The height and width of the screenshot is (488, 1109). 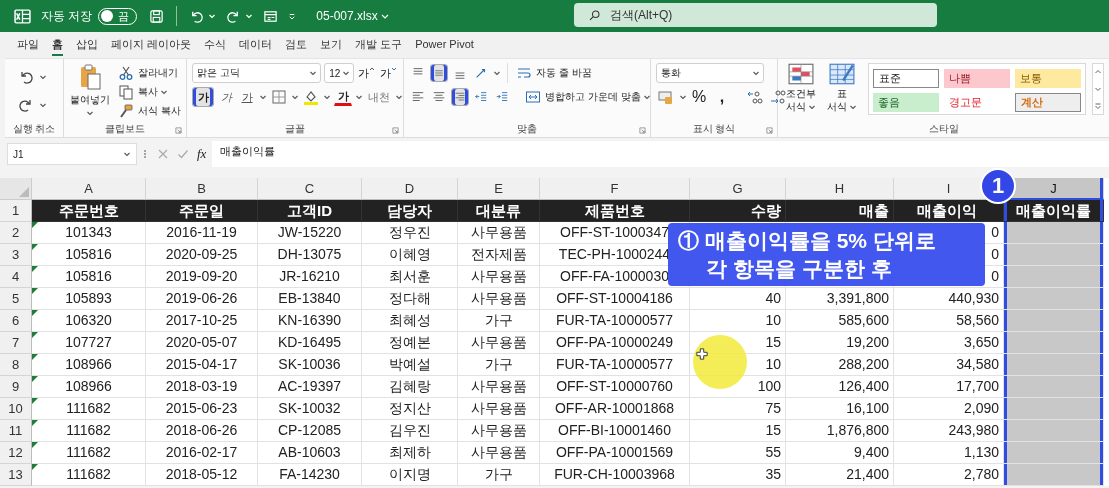 What do you see at coordinates (710, 73) in the screenshot?
I see `number-format-dropdown: 통화` at bounding box center [710, 73].